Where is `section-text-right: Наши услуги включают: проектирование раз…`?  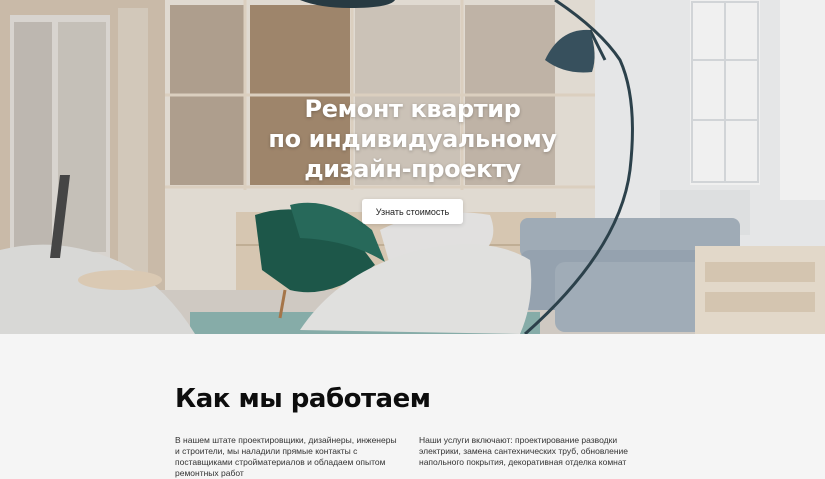 section-text-right: Наши услуги включают: проектирование раз… is located at coordinates (524, 451).